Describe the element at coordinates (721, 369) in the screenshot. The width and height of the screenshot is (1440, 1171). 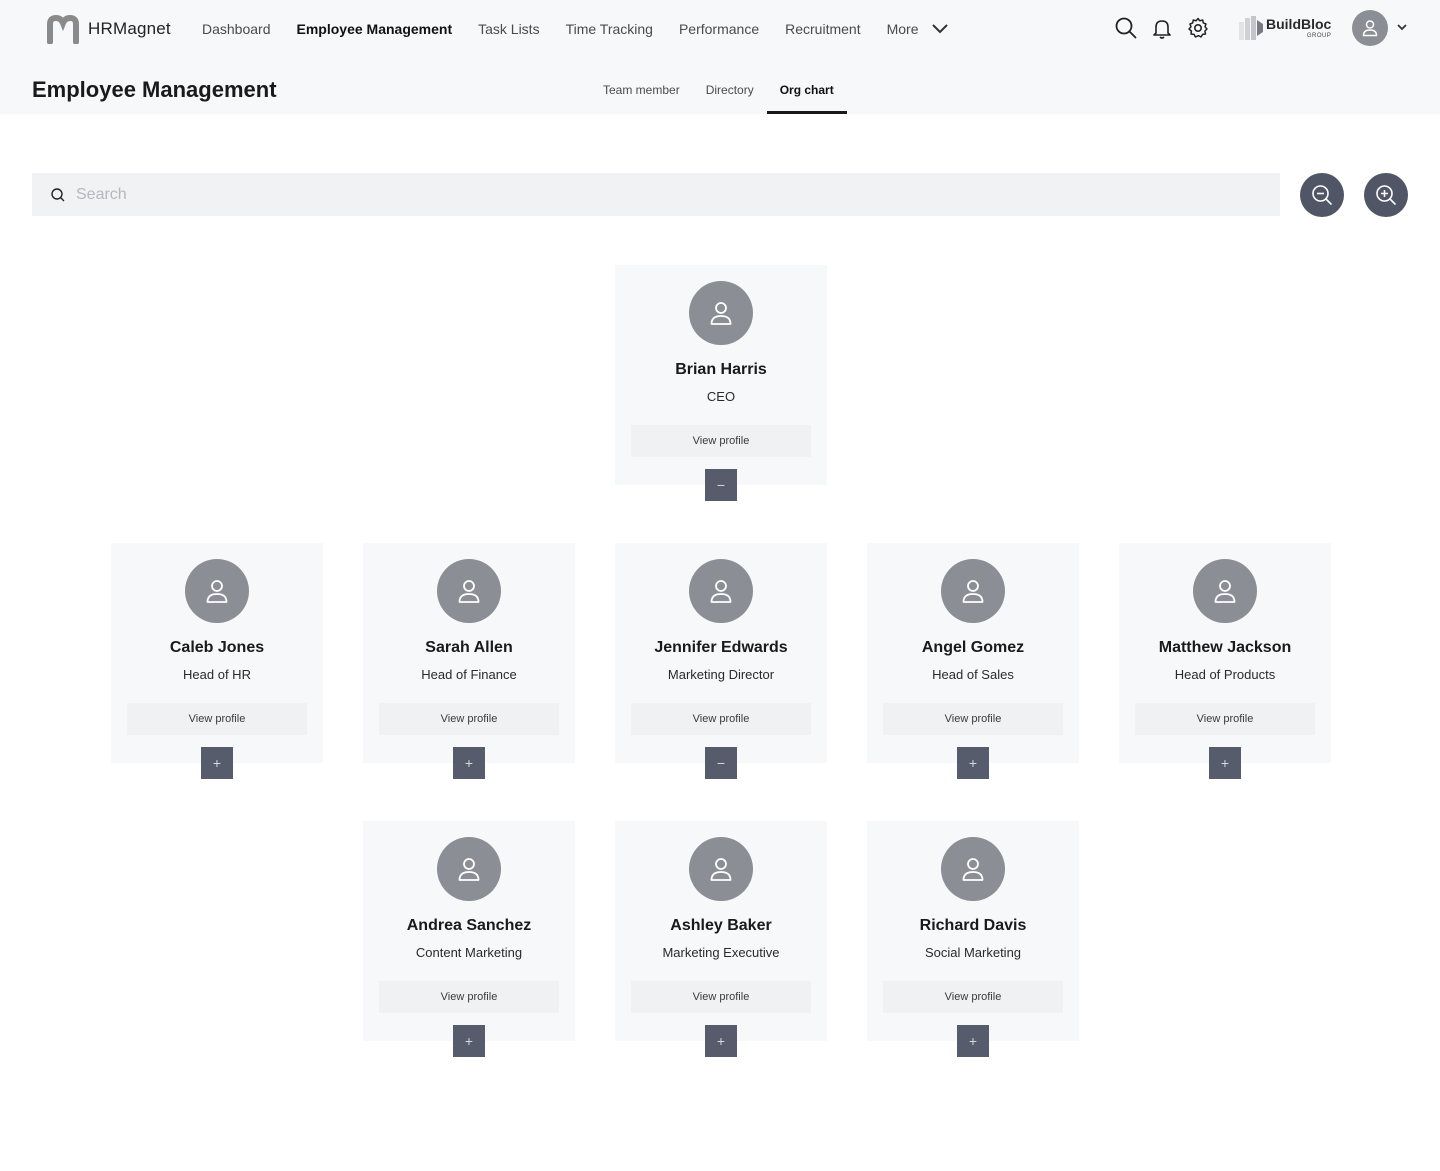
I see `employee-name: Brian Harris` at that location.